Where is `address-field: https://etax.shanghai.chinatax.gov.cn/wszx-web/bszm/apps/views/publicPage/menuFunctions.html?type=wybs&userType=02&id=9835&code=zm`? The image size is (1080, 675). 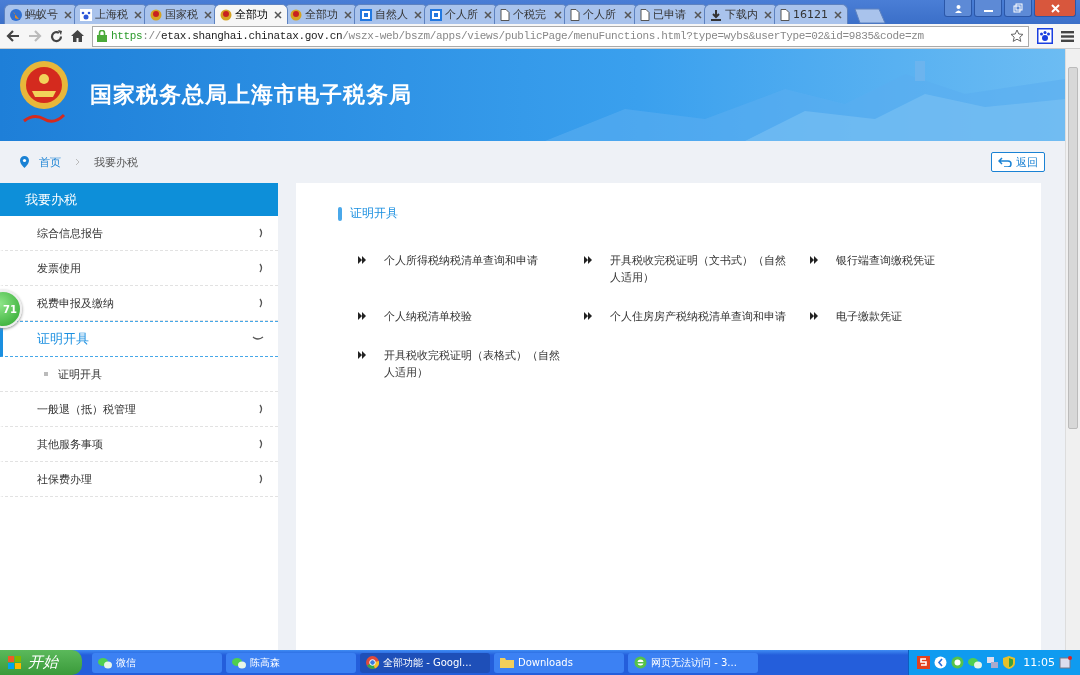 address-field: https://etax.shanghai.chinatax.gov.cn/wszx-web/bszm/apps/views/publicPage/menuFunctions.html?type=wybs&userType=02&id=9835&code=zm is located at coordinates (560, 36).